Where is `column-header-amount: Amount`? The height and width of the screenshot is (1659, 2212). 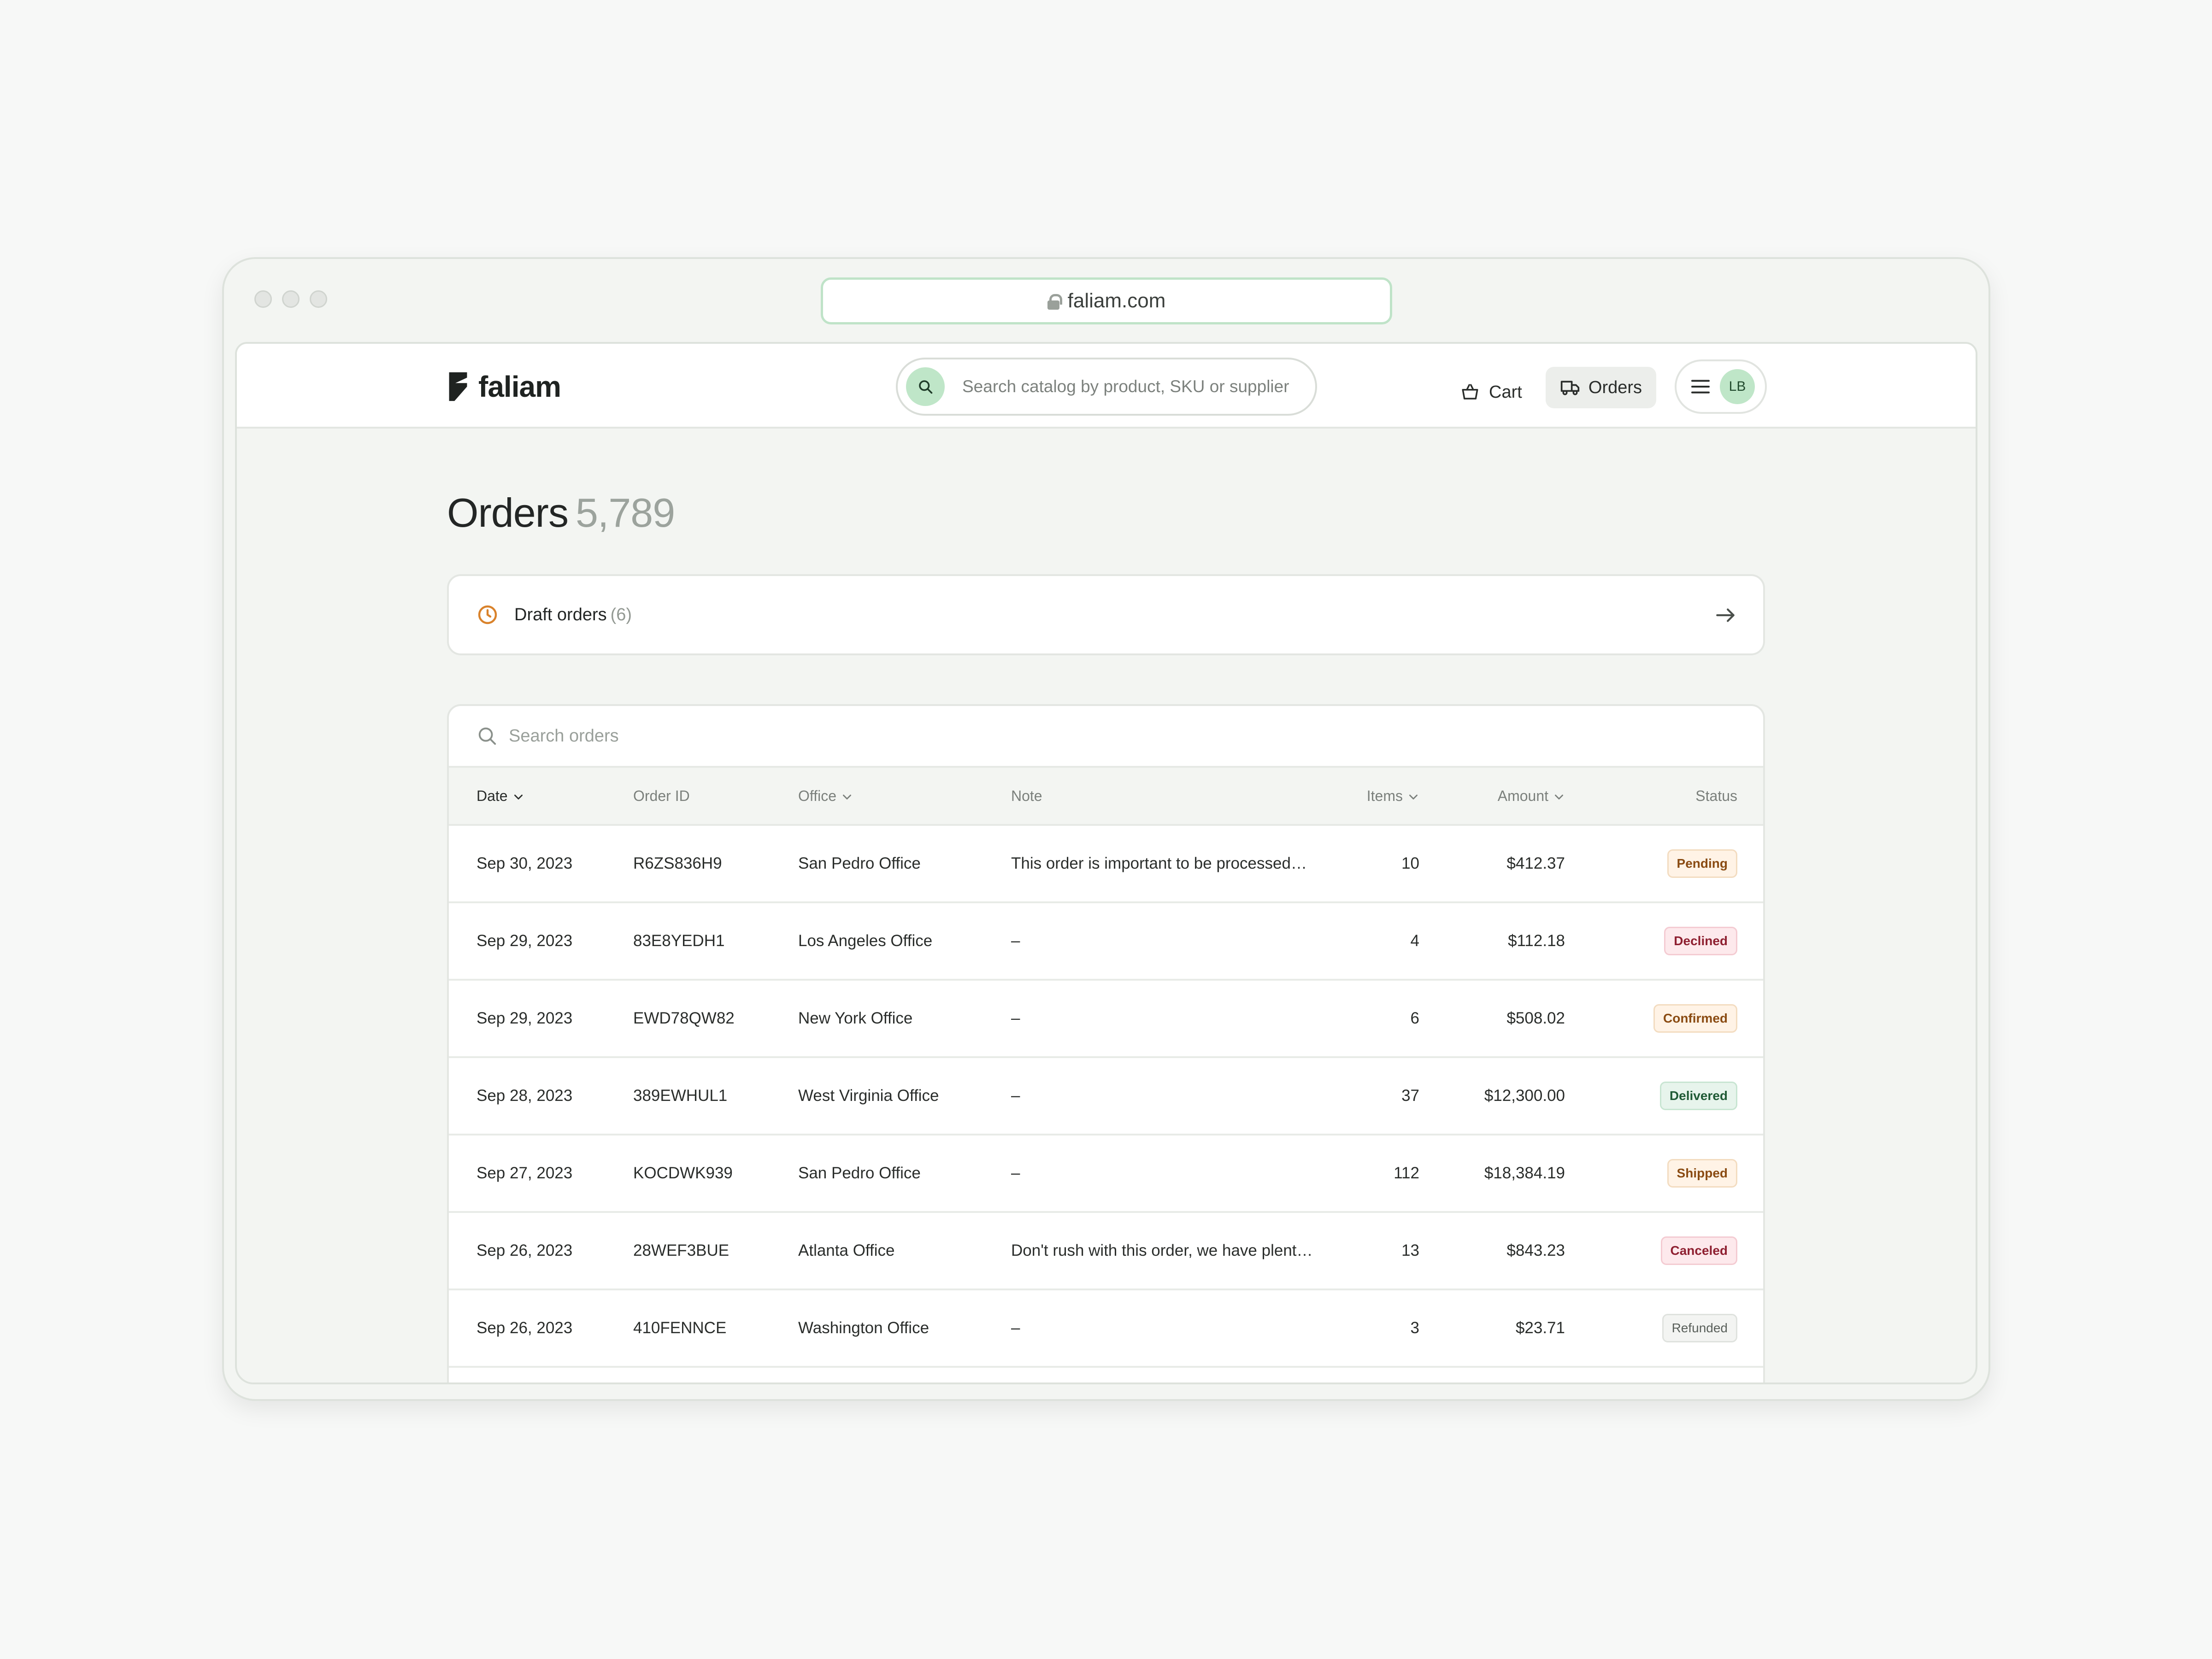
column-header-amount: Amount is located at coordinates (1492, 796).